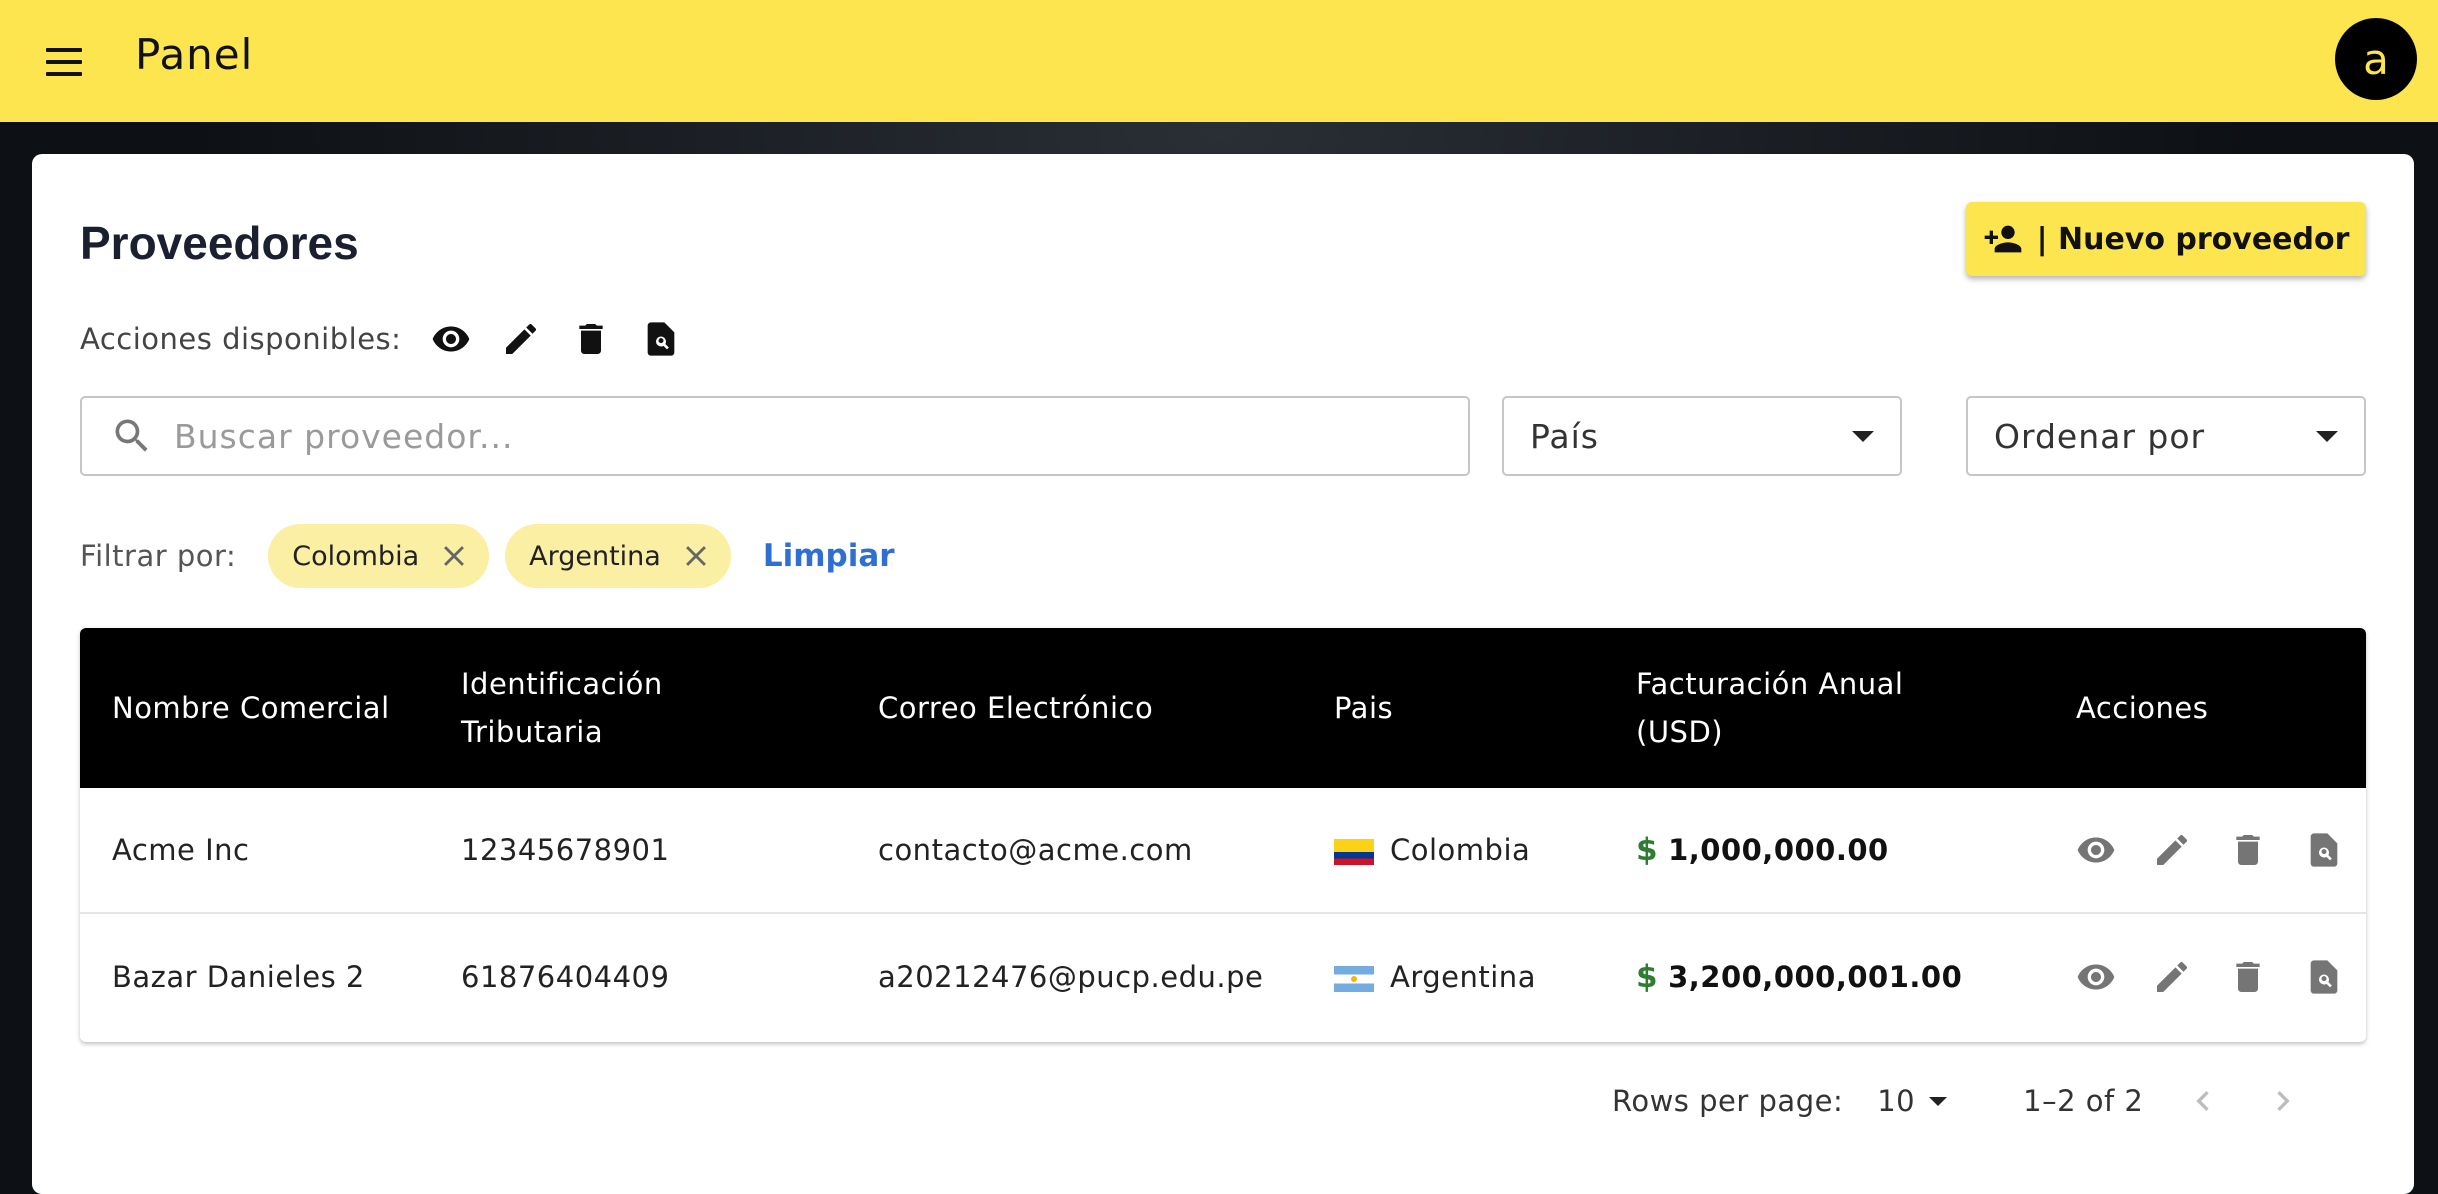 The image size is (2438, 1194). I want to click on cell-country: Argentina, so click(1459, 977).